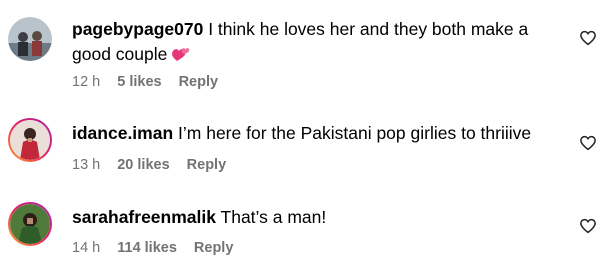  What do you see at coordinates (273, 217) in the screenshot?
I see `comment-text: That’s a man!` at bounding box center [273, 217].